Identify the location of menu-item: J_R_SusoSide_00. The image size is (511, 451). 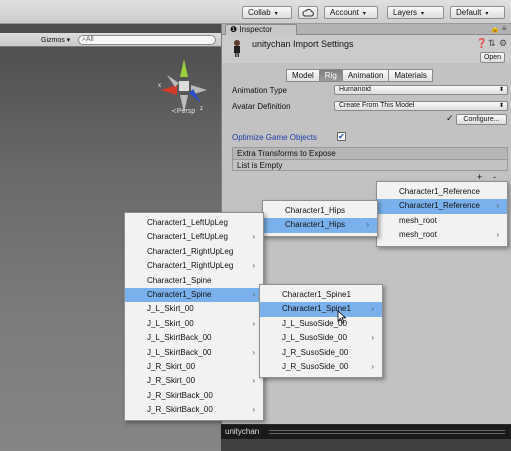
(321, 353).